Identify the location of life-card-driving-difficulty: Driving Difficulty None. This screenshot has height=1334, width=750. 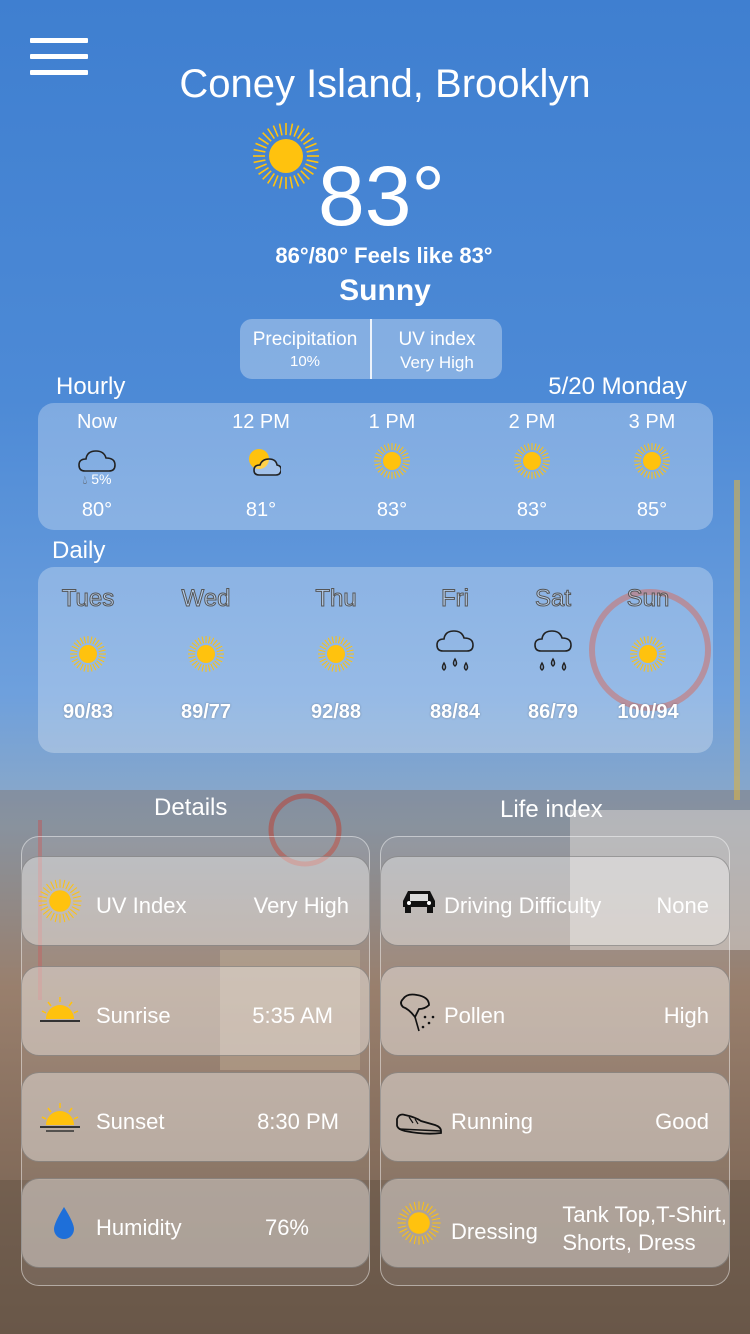
(555, 901).